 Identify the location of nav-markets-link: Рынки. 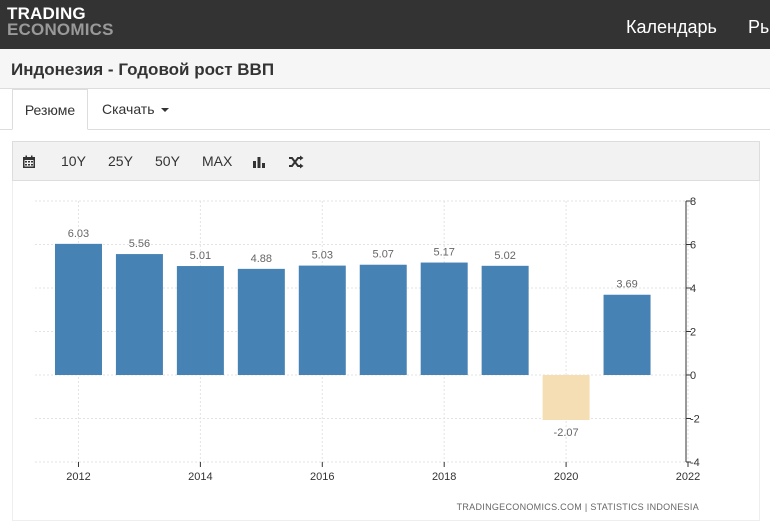
(759, 27).